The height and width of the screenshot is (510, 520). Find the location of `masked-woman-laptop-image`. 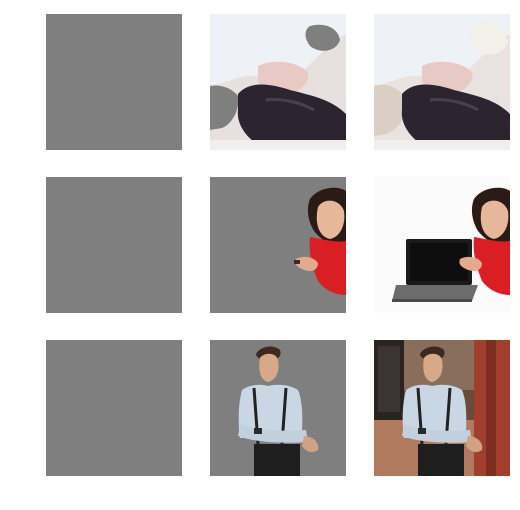

masked-woman-laptop-image is located at coordinates (278, 245).